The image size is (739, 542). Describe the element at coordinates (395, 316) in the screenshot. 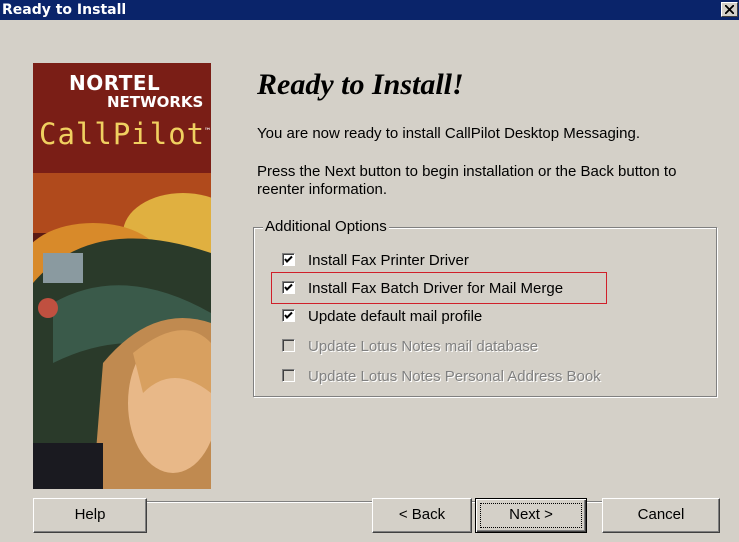

I see `option-label: Update default mail profile` at that location.